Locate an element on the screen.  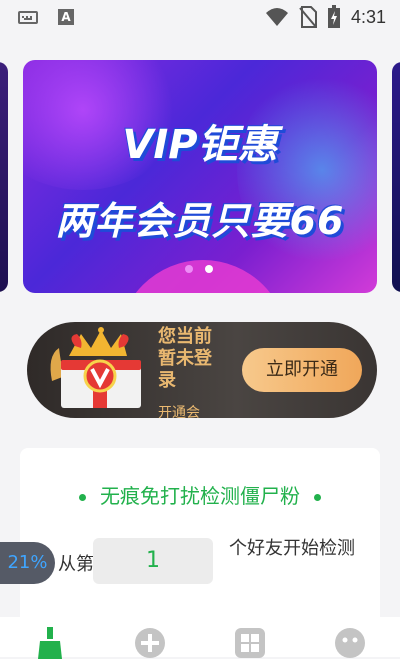
banner-next-peek is located at coordinates (396, 177).